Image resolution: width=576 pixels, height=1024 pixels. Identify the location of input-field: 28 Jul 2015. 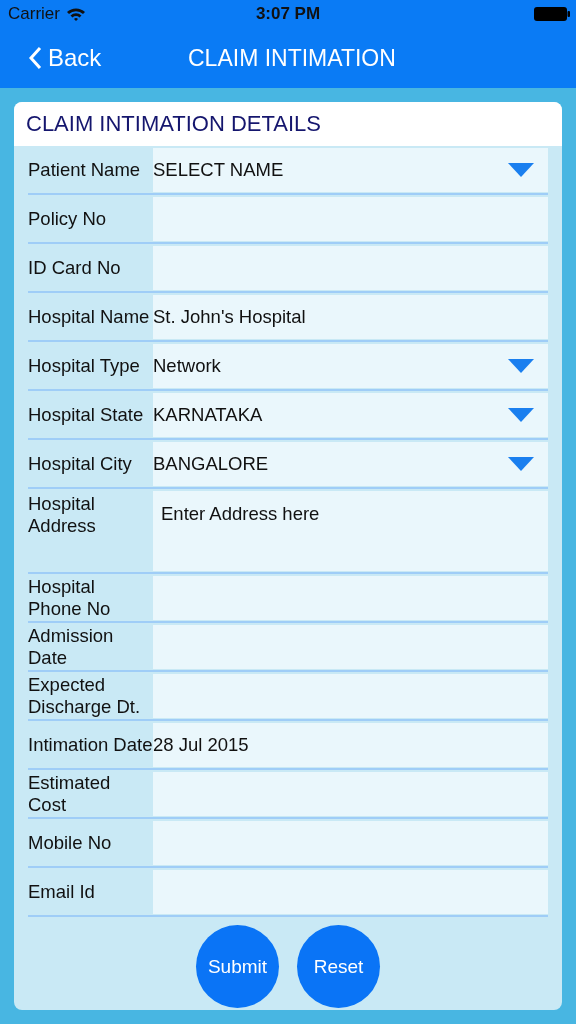
(350, 745).